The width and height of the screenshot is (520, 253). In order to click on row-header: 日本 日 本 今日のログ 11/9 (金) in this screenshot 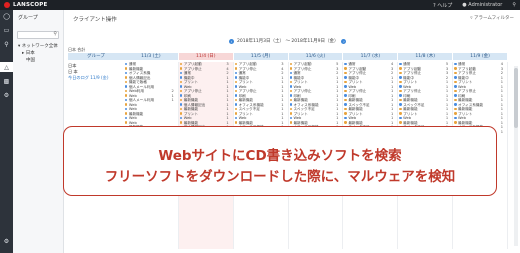, I will do `click(96, 72)`.